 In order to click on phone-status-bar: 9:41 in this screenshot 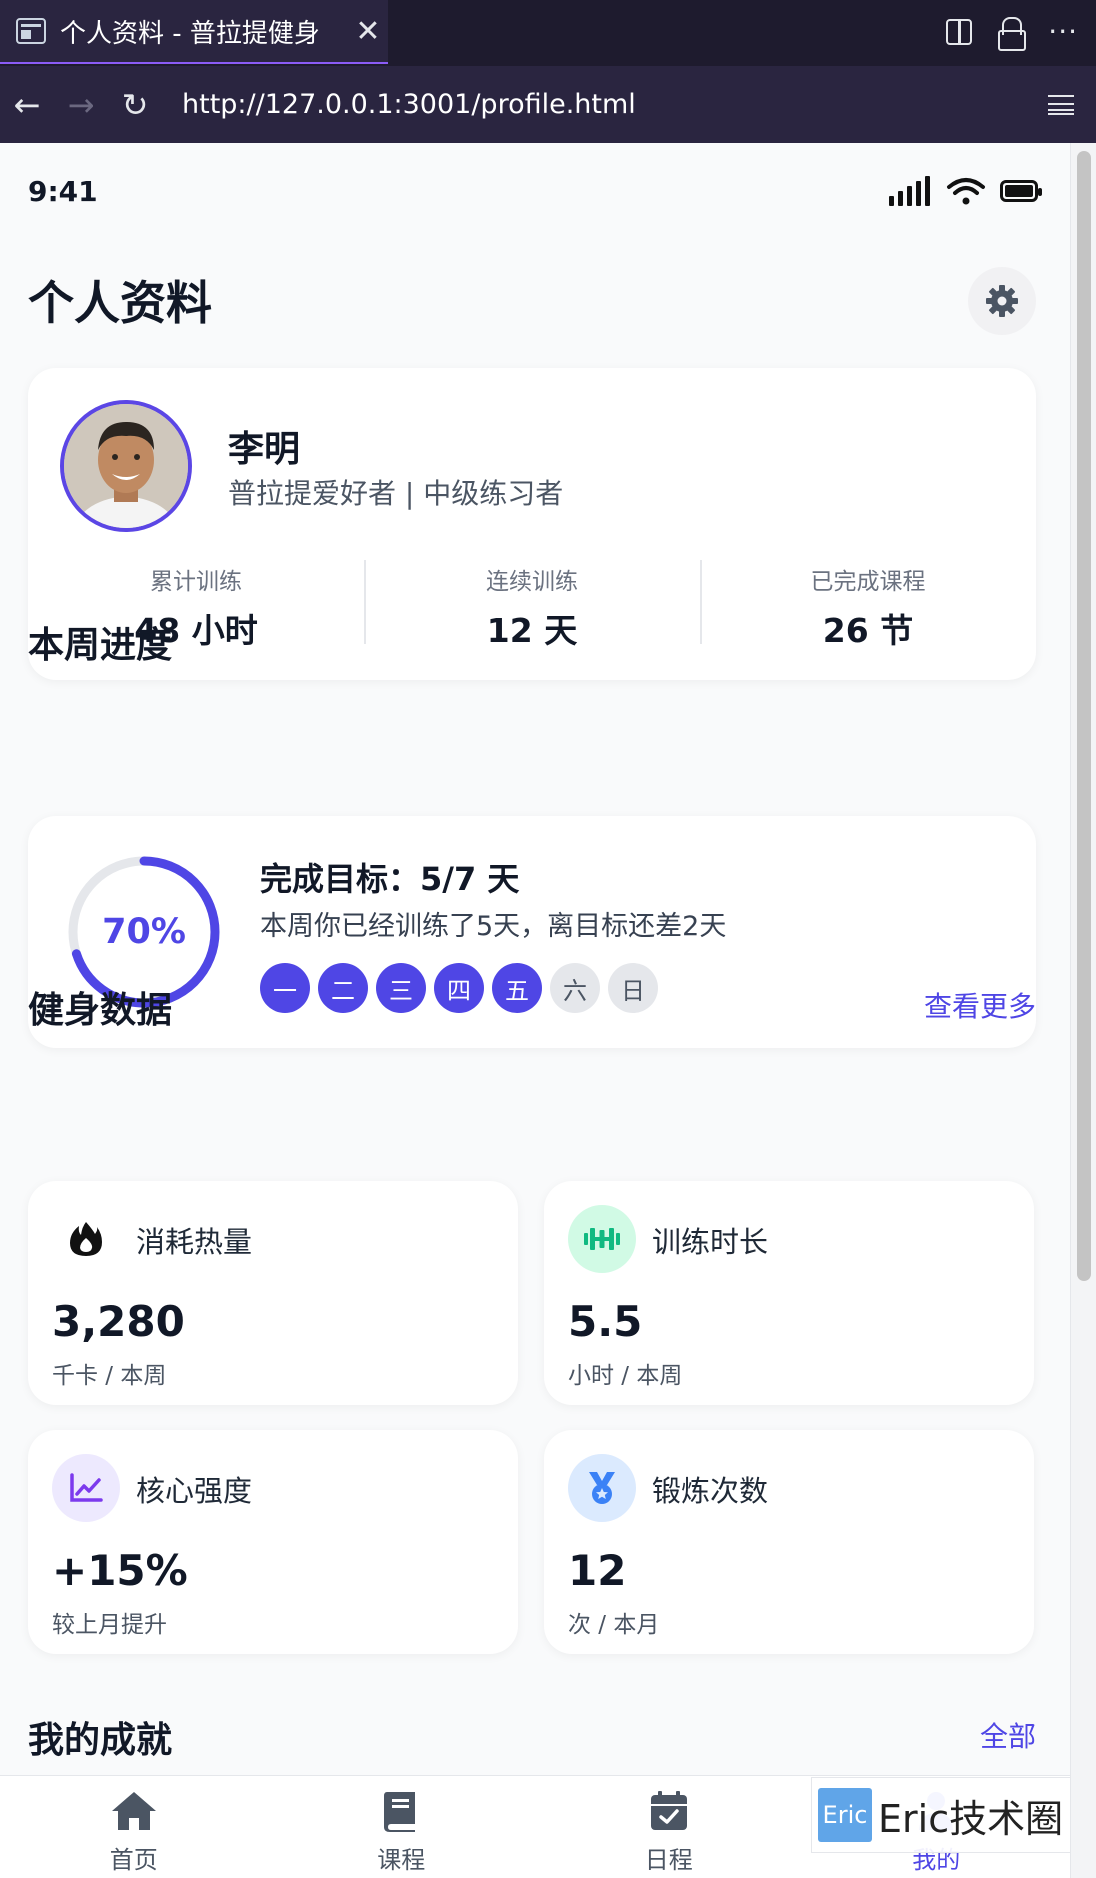, I will do `click(535, 191)`.